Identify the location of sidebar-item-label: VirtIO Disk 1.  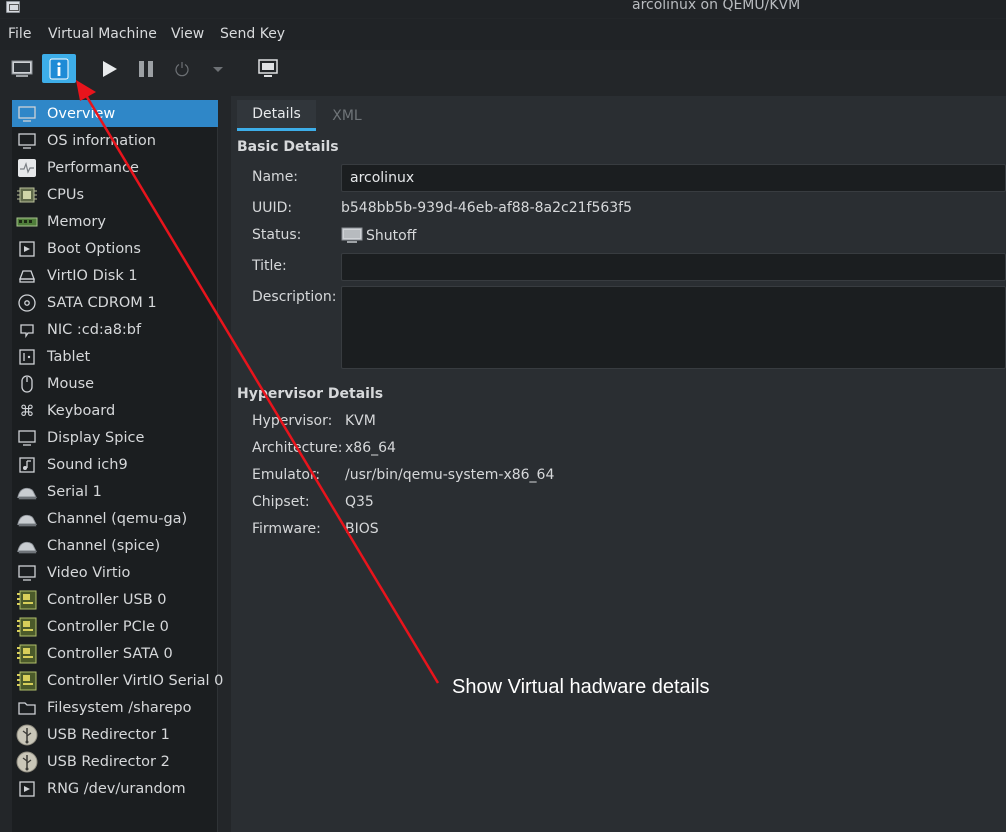
(92, 275).